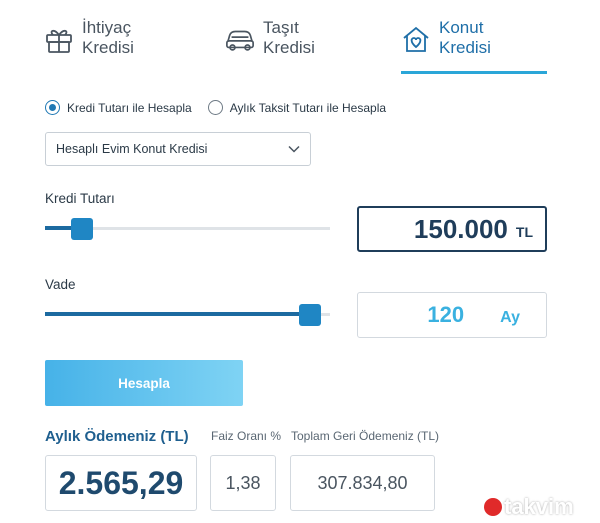 This screenshot has width=600, height=523. I want to click on radio-aylik-taksit: Aylık Taksit Tutarı ile Hesapla, so click(297, 107).